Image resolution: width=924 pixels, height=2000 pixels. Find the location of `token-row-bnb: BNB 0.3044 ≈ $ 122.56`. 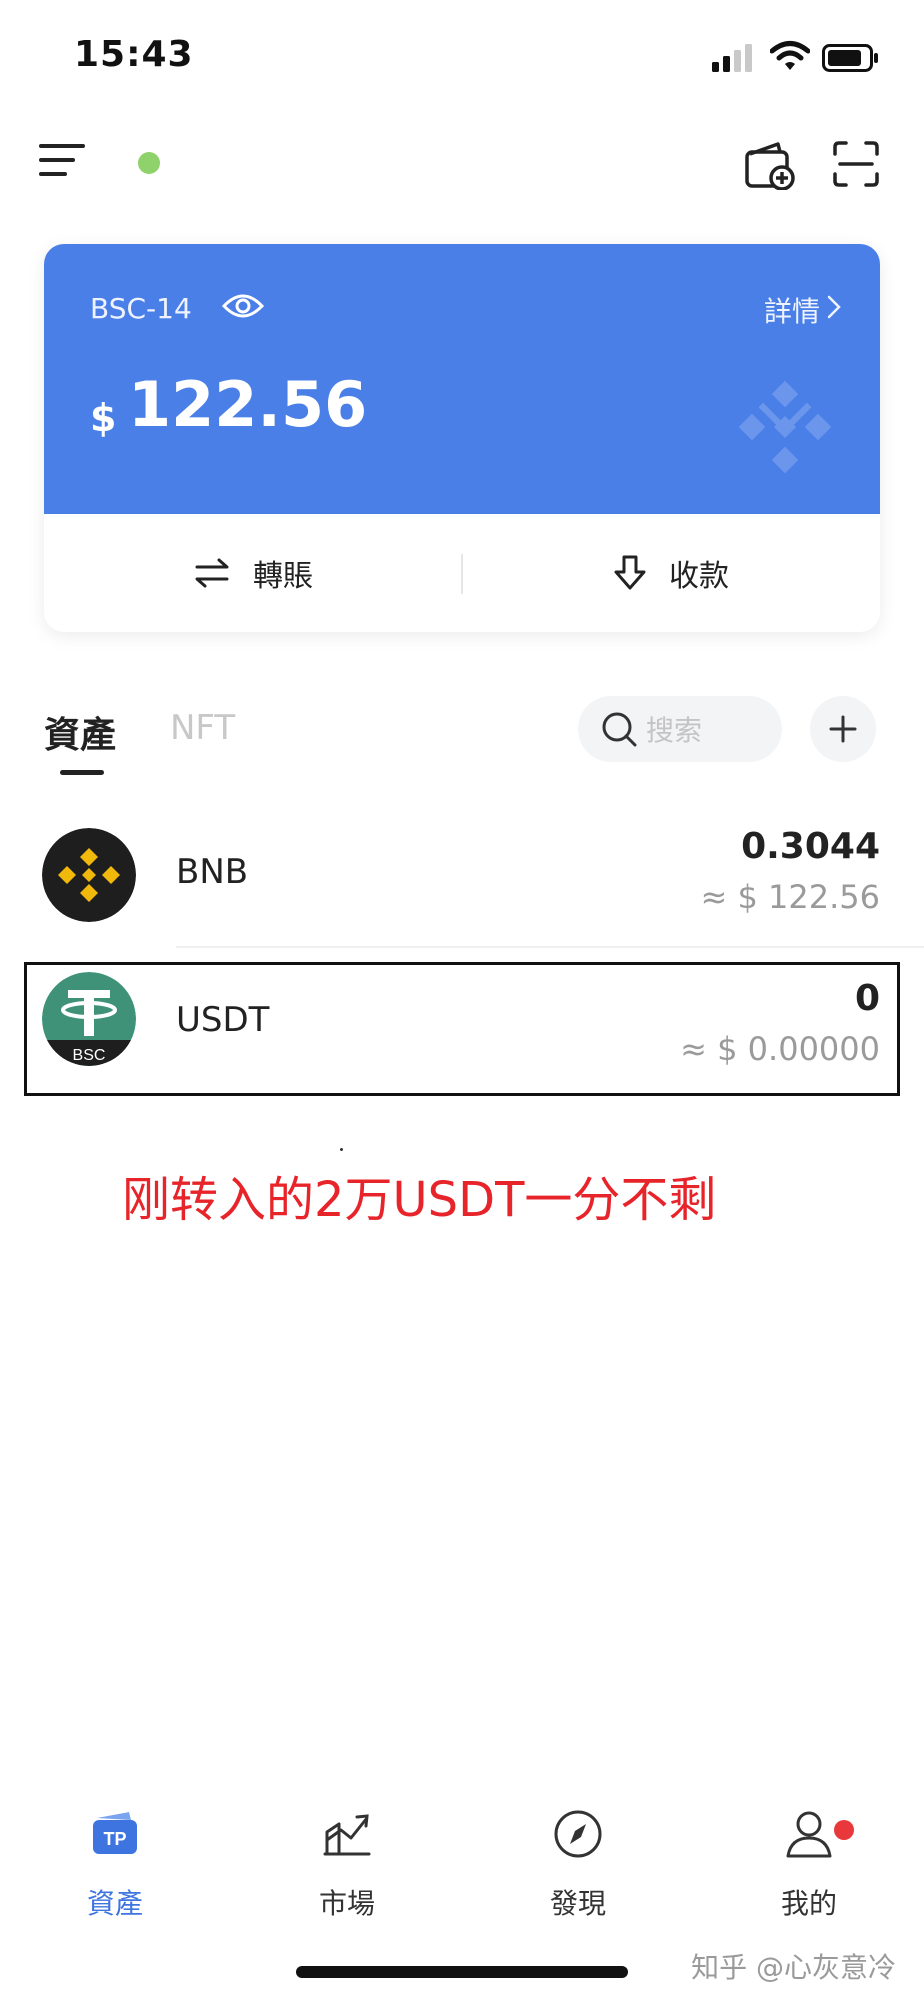

token-row-bnb: BNB 0.3044 ≈ $ 122.56 is located at coordinates (462, 874).